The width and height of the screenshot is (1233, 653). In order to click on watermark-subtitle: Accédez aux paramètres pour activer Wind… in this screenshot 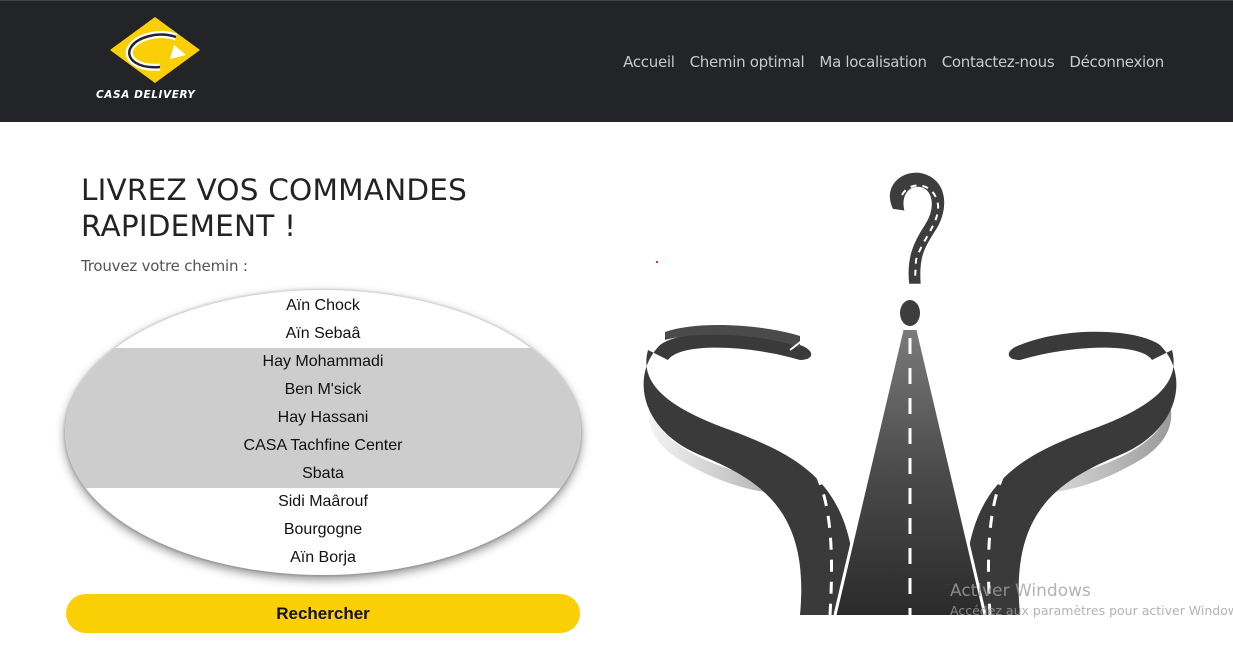, I will do `click(1091, 610)`.